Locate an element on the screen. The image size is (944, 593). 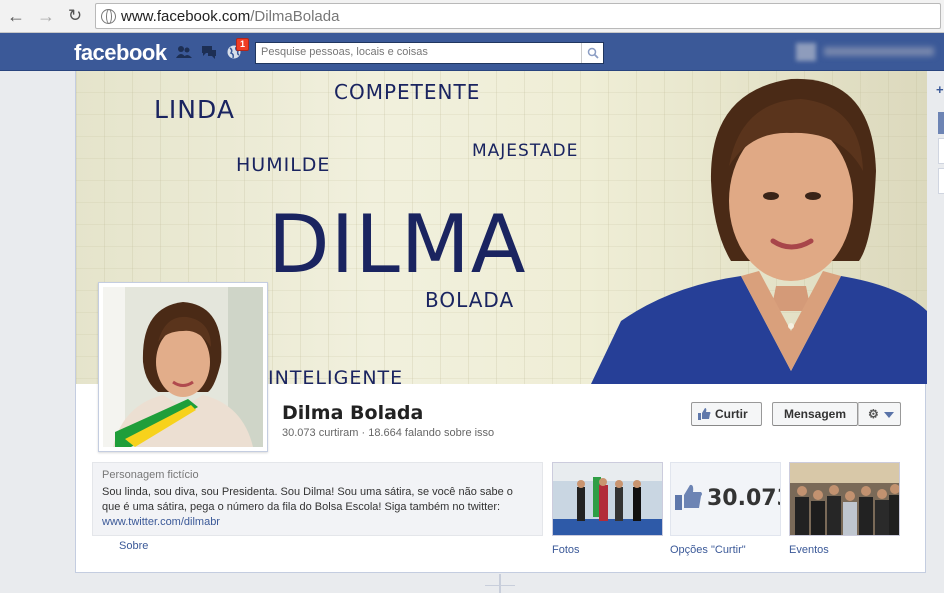
page-category: Personagem fictício is located at coordinates (150, 475).